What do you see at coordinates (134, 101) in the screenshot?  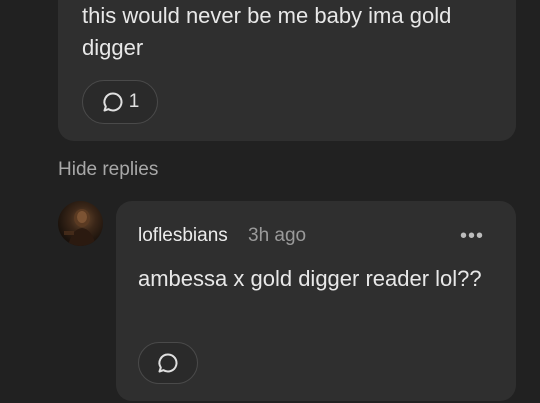 I see `reply-count: 1` at bounding box center [134, 101].